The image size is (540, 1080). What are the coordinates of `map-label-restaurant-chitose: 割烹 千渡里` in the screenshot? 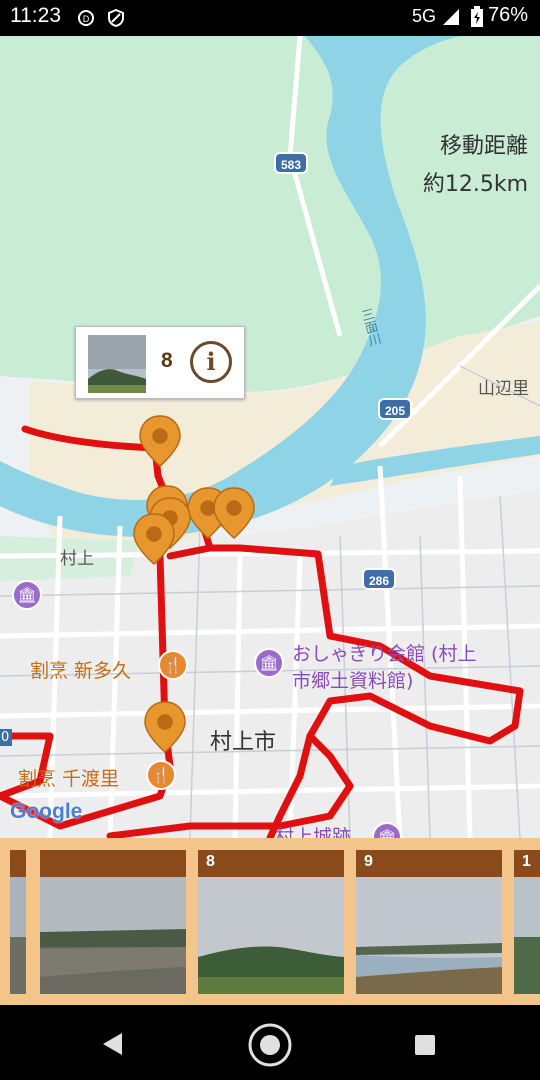 It's located at (68, 777).